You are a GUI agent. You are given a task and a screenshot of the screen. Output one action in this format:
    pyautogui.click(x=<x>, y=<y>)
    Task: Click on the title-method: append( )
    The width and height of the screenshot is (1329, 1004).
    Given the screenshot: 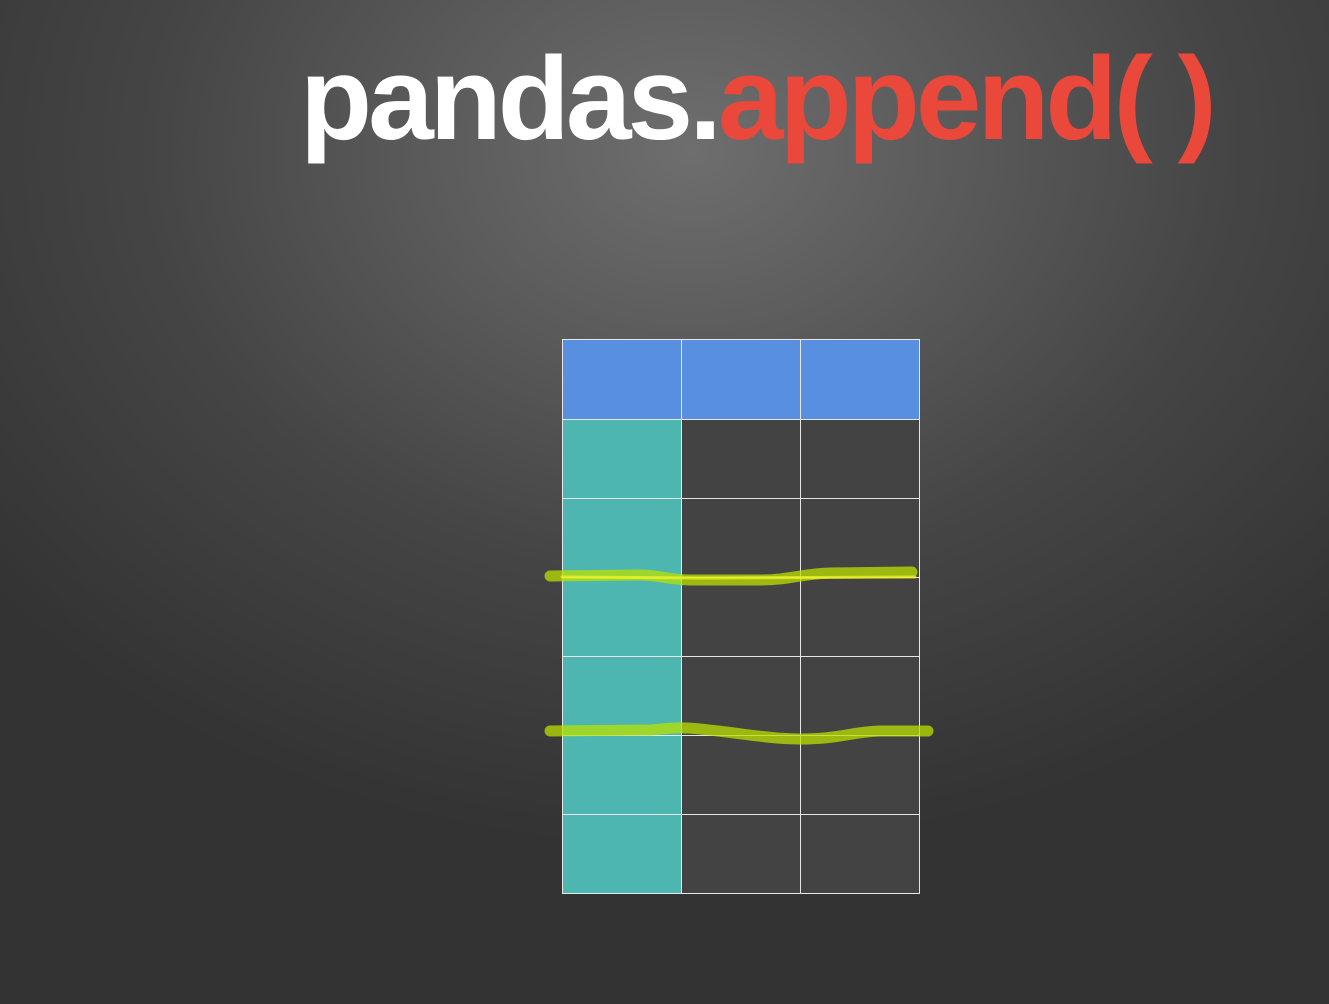 What is the action you would take?
    pyautogui.click(x=967, y=99)
    